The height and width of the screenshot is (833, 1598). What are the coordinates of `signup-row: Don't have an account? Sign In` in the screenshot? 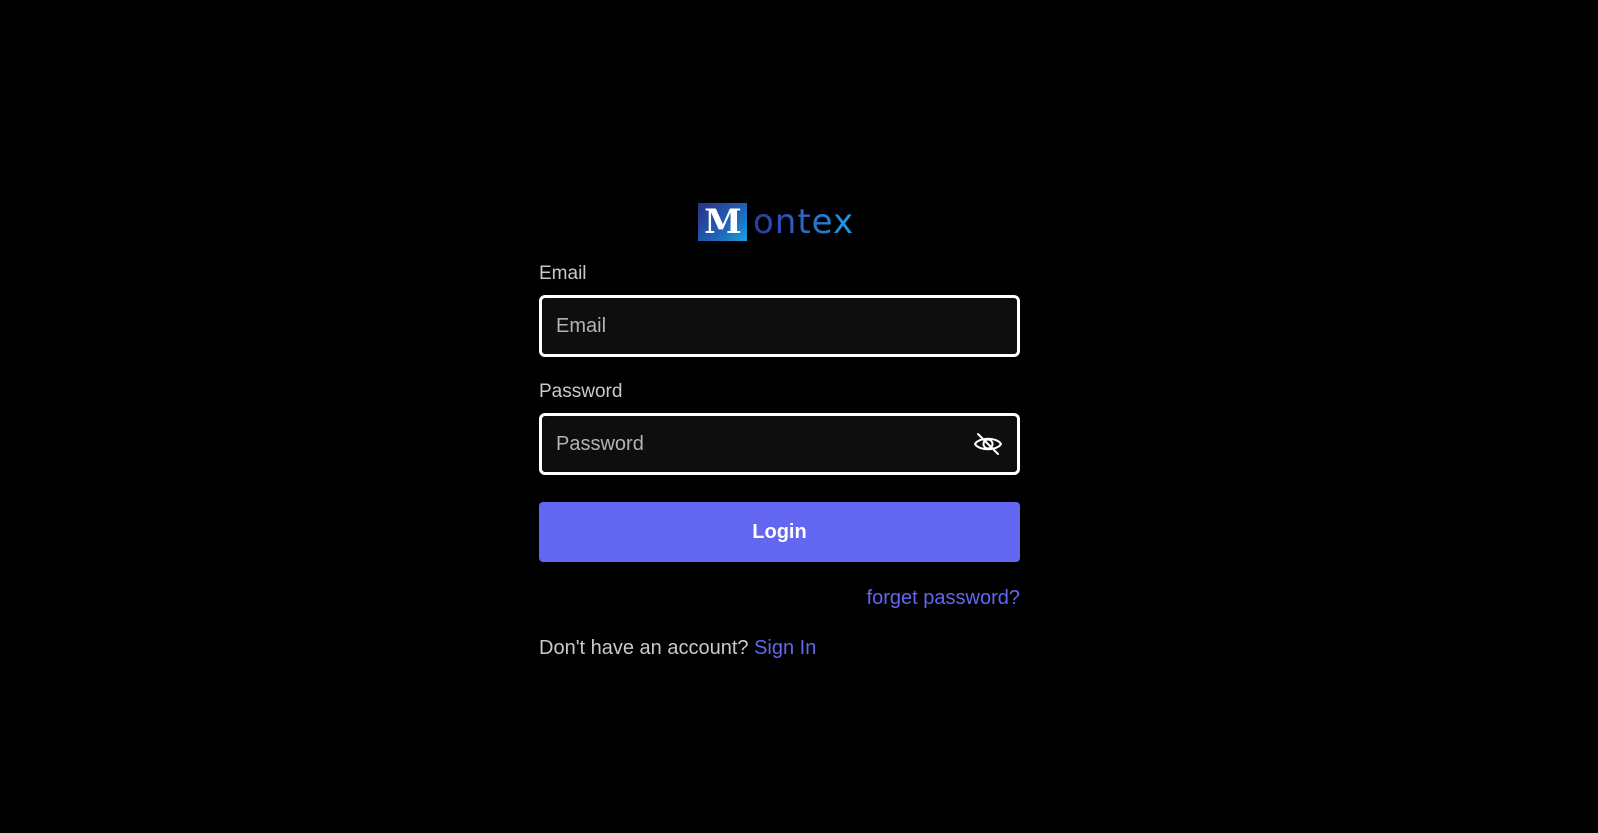 It's located at (779, 648).